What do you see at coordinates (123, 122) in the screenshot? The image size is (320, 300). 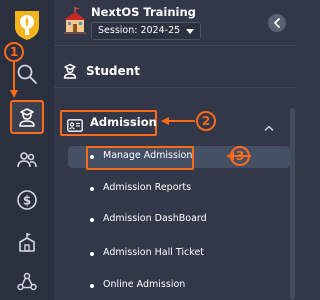 I see `menu-item-admission-label: Admission` at bounding box center [123, 122].